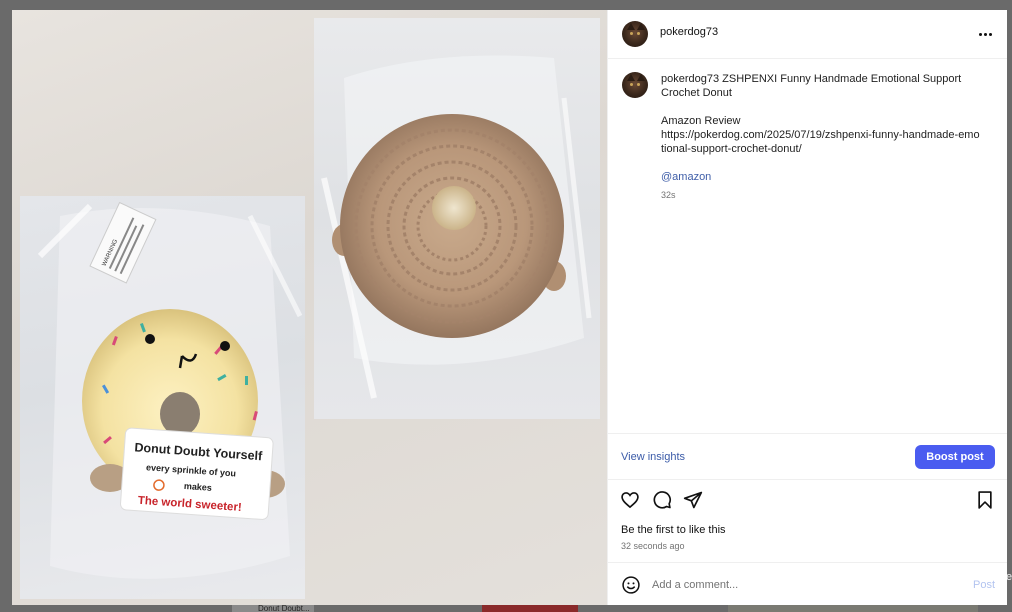 This screenshot has height=612, width=1012. Describe the element at coordinates (955, 457) in the screenshot. I see `boost-post-button: Boost post` at that location.